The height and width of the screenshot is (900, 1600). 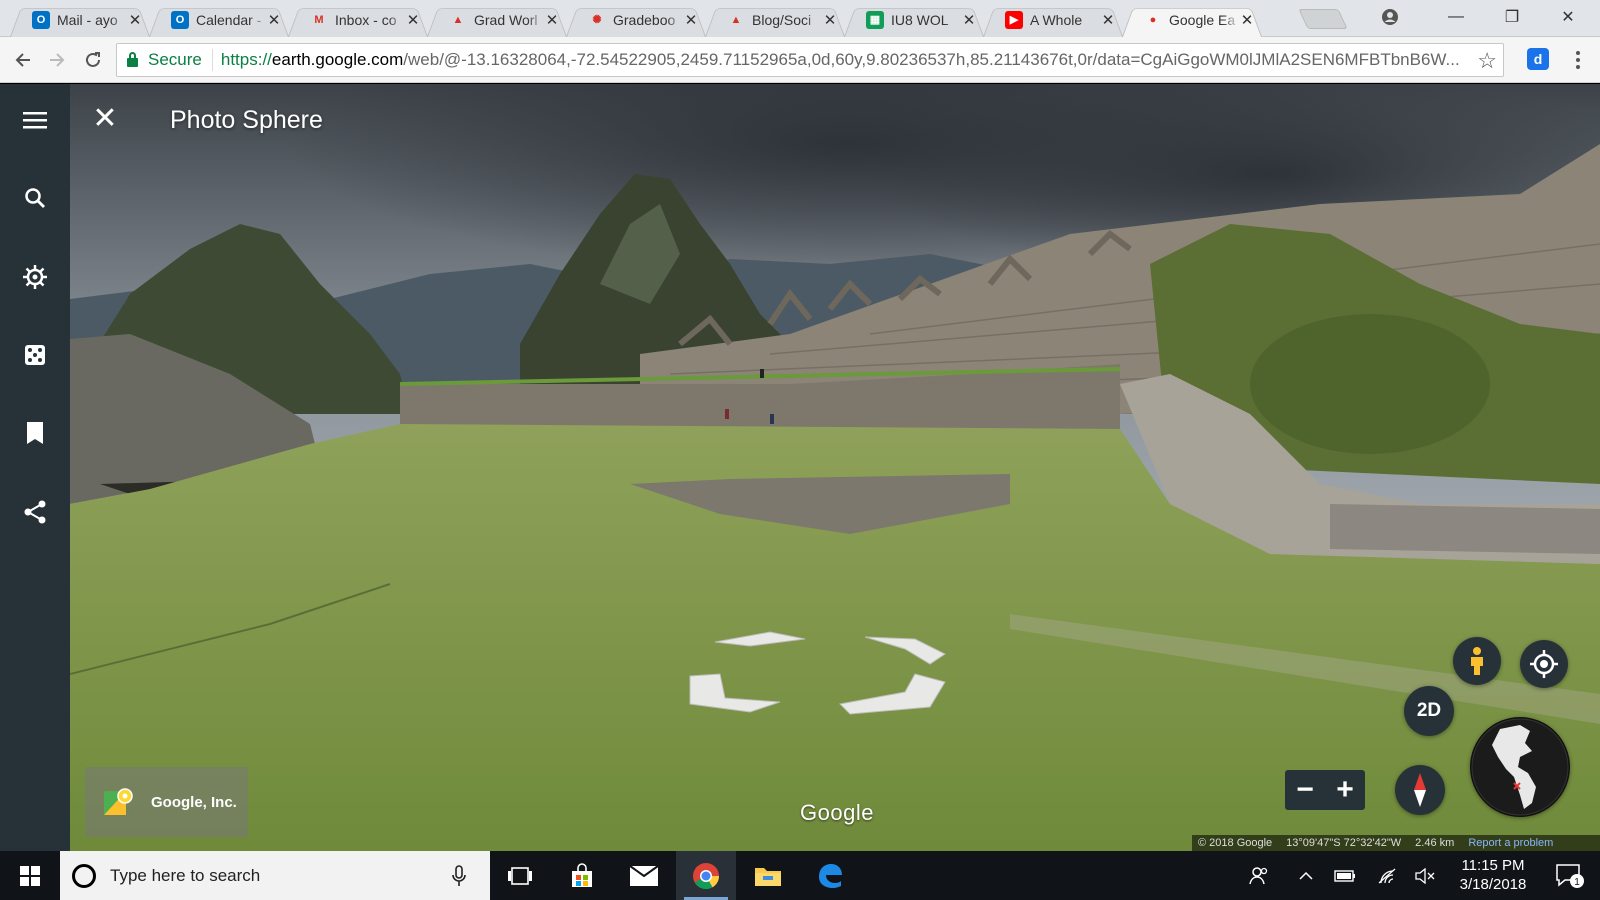 I want to click on browser-tab: M Inbox - co ✕, so click(x=358, y=19).